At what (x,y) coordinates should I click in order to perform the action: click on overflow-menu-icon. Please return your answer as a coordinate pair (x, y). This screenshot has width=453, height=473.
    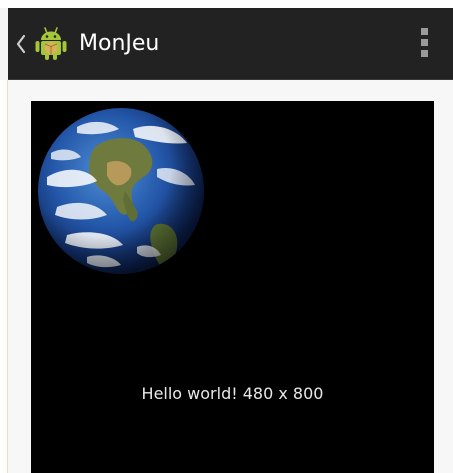
    Looking at the image, I should click on (424, 45).